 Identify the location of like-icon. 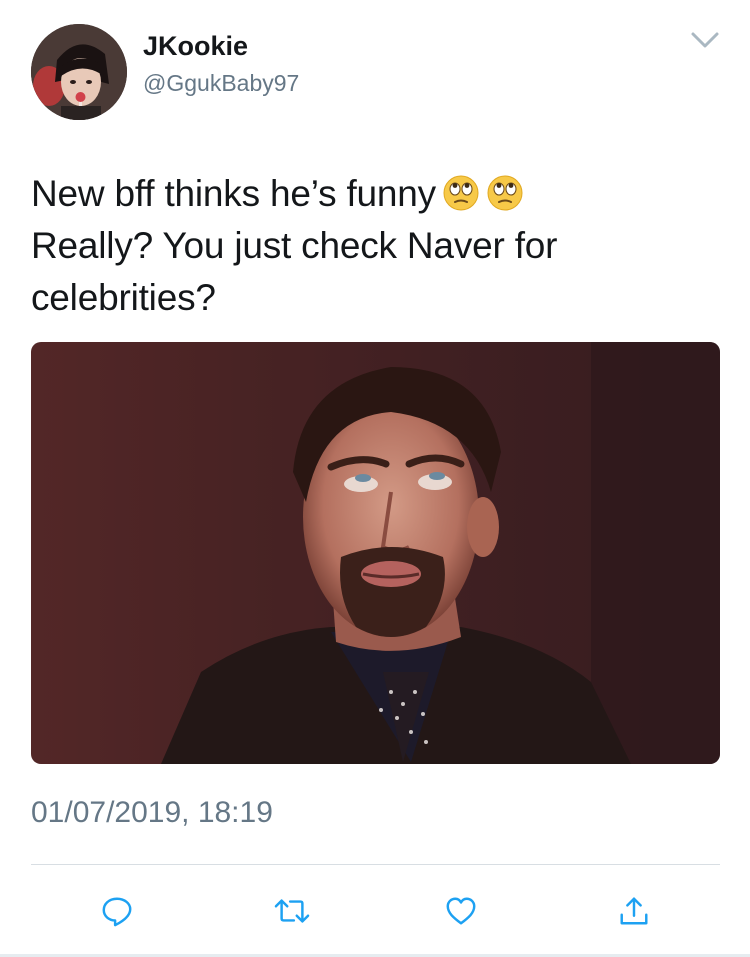
(461, 911).